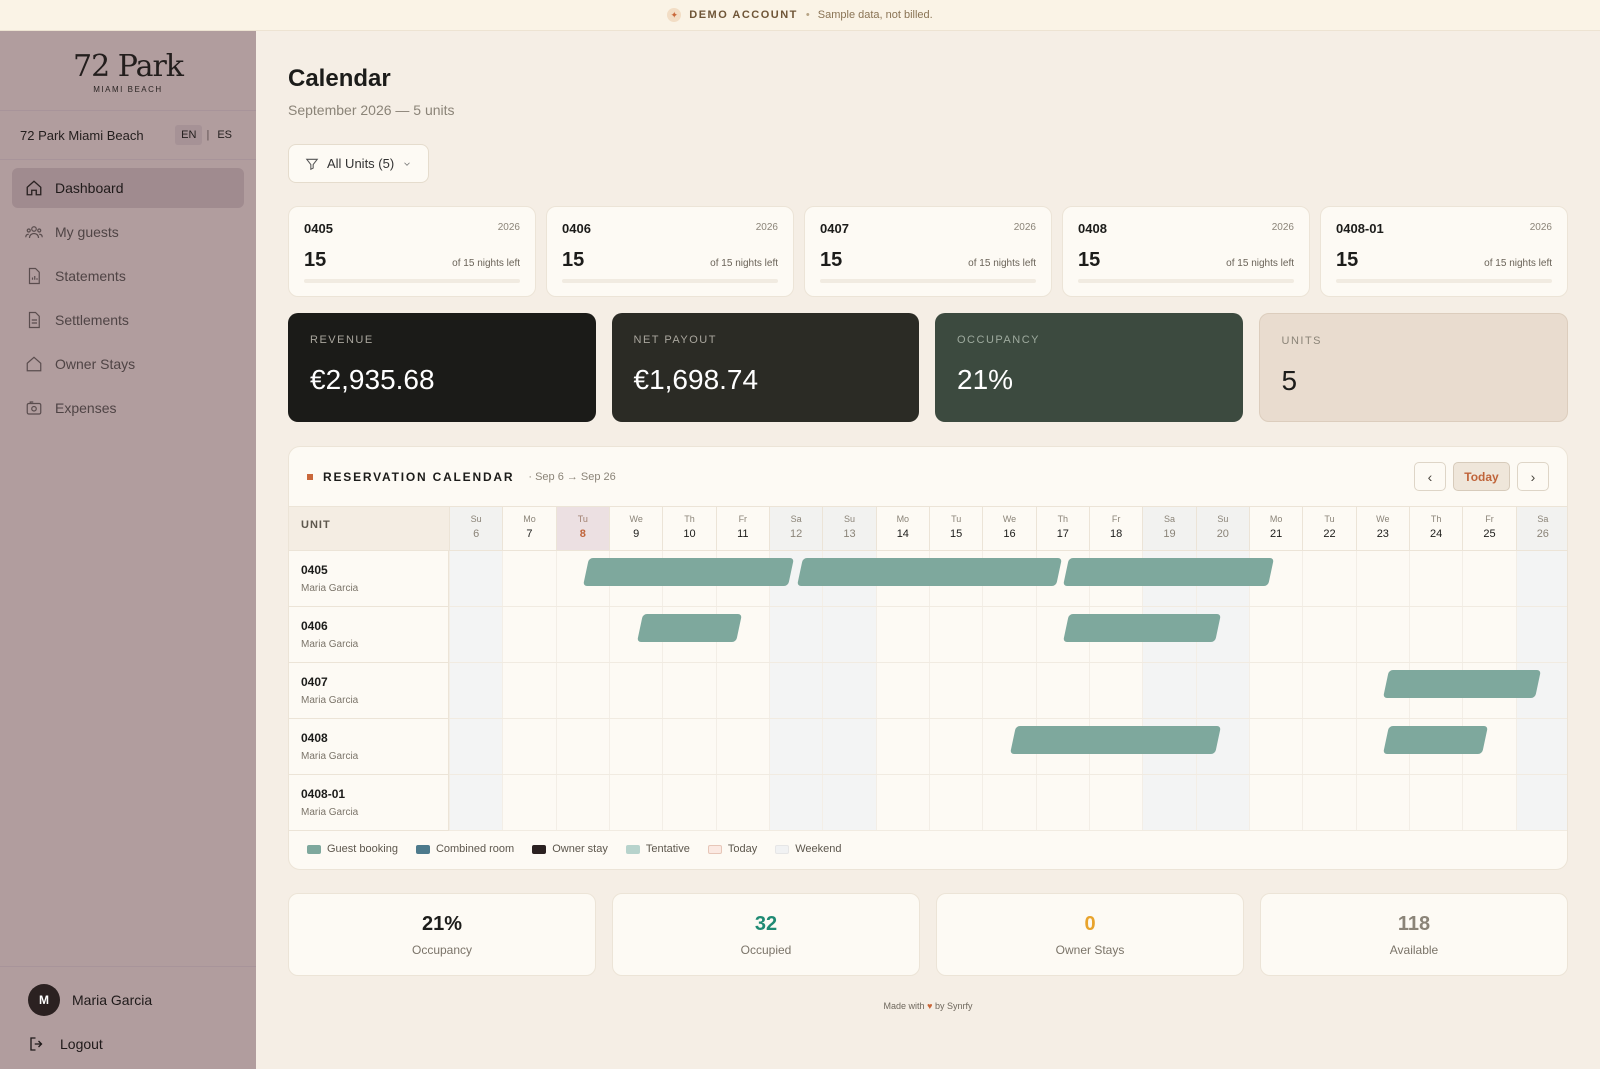 This screenshot has width=1600, height=1069. What do you see at coordinates (369, 747) in the screenshot?
I see `unit-row-label: 0408 Maria Garcia` at bounding box center [369, 747].